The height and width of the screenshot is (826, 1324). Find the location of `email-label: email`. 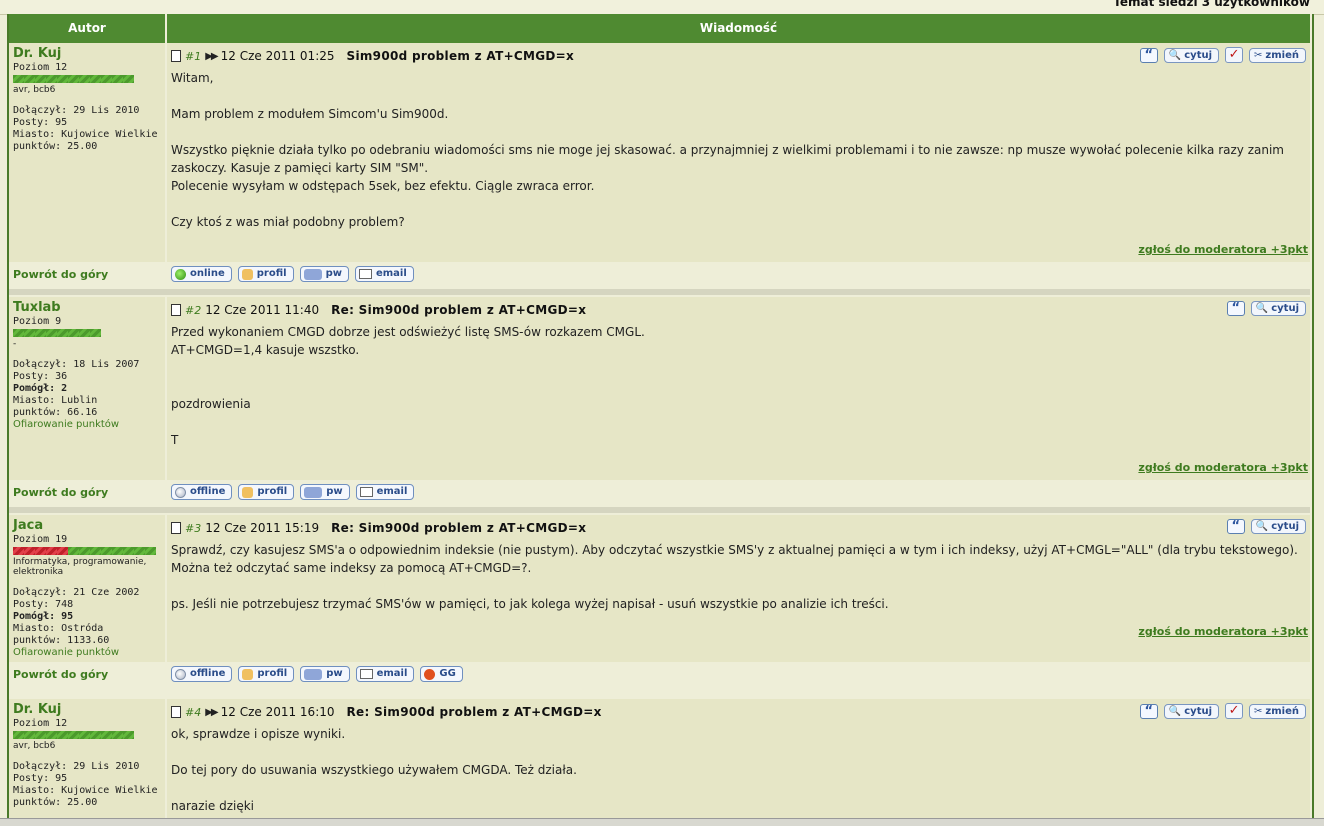

email-label: email is located at coordinates (391, 273).